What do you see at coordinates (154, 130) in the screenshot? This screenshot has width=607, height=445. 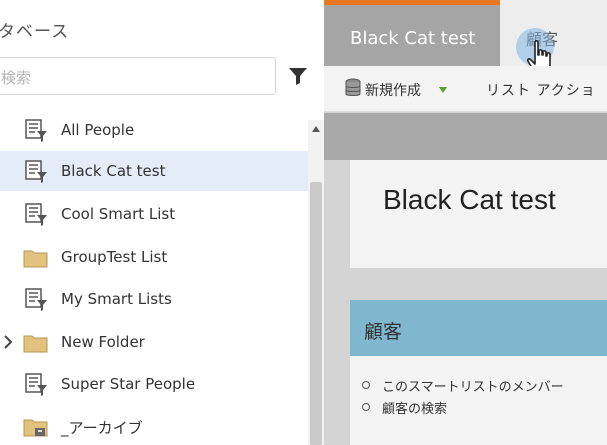 I see `tree-item-all-people: All People` at bounding box center [154, 130].